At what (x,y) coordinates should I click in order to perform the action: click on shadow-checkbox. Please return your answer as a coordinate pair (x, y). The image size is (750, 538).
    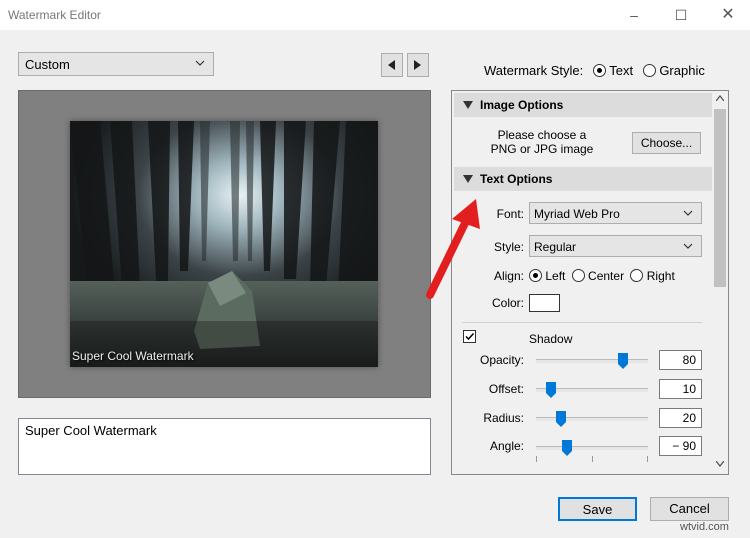
    Looking at the image, I should click on (469, 336).